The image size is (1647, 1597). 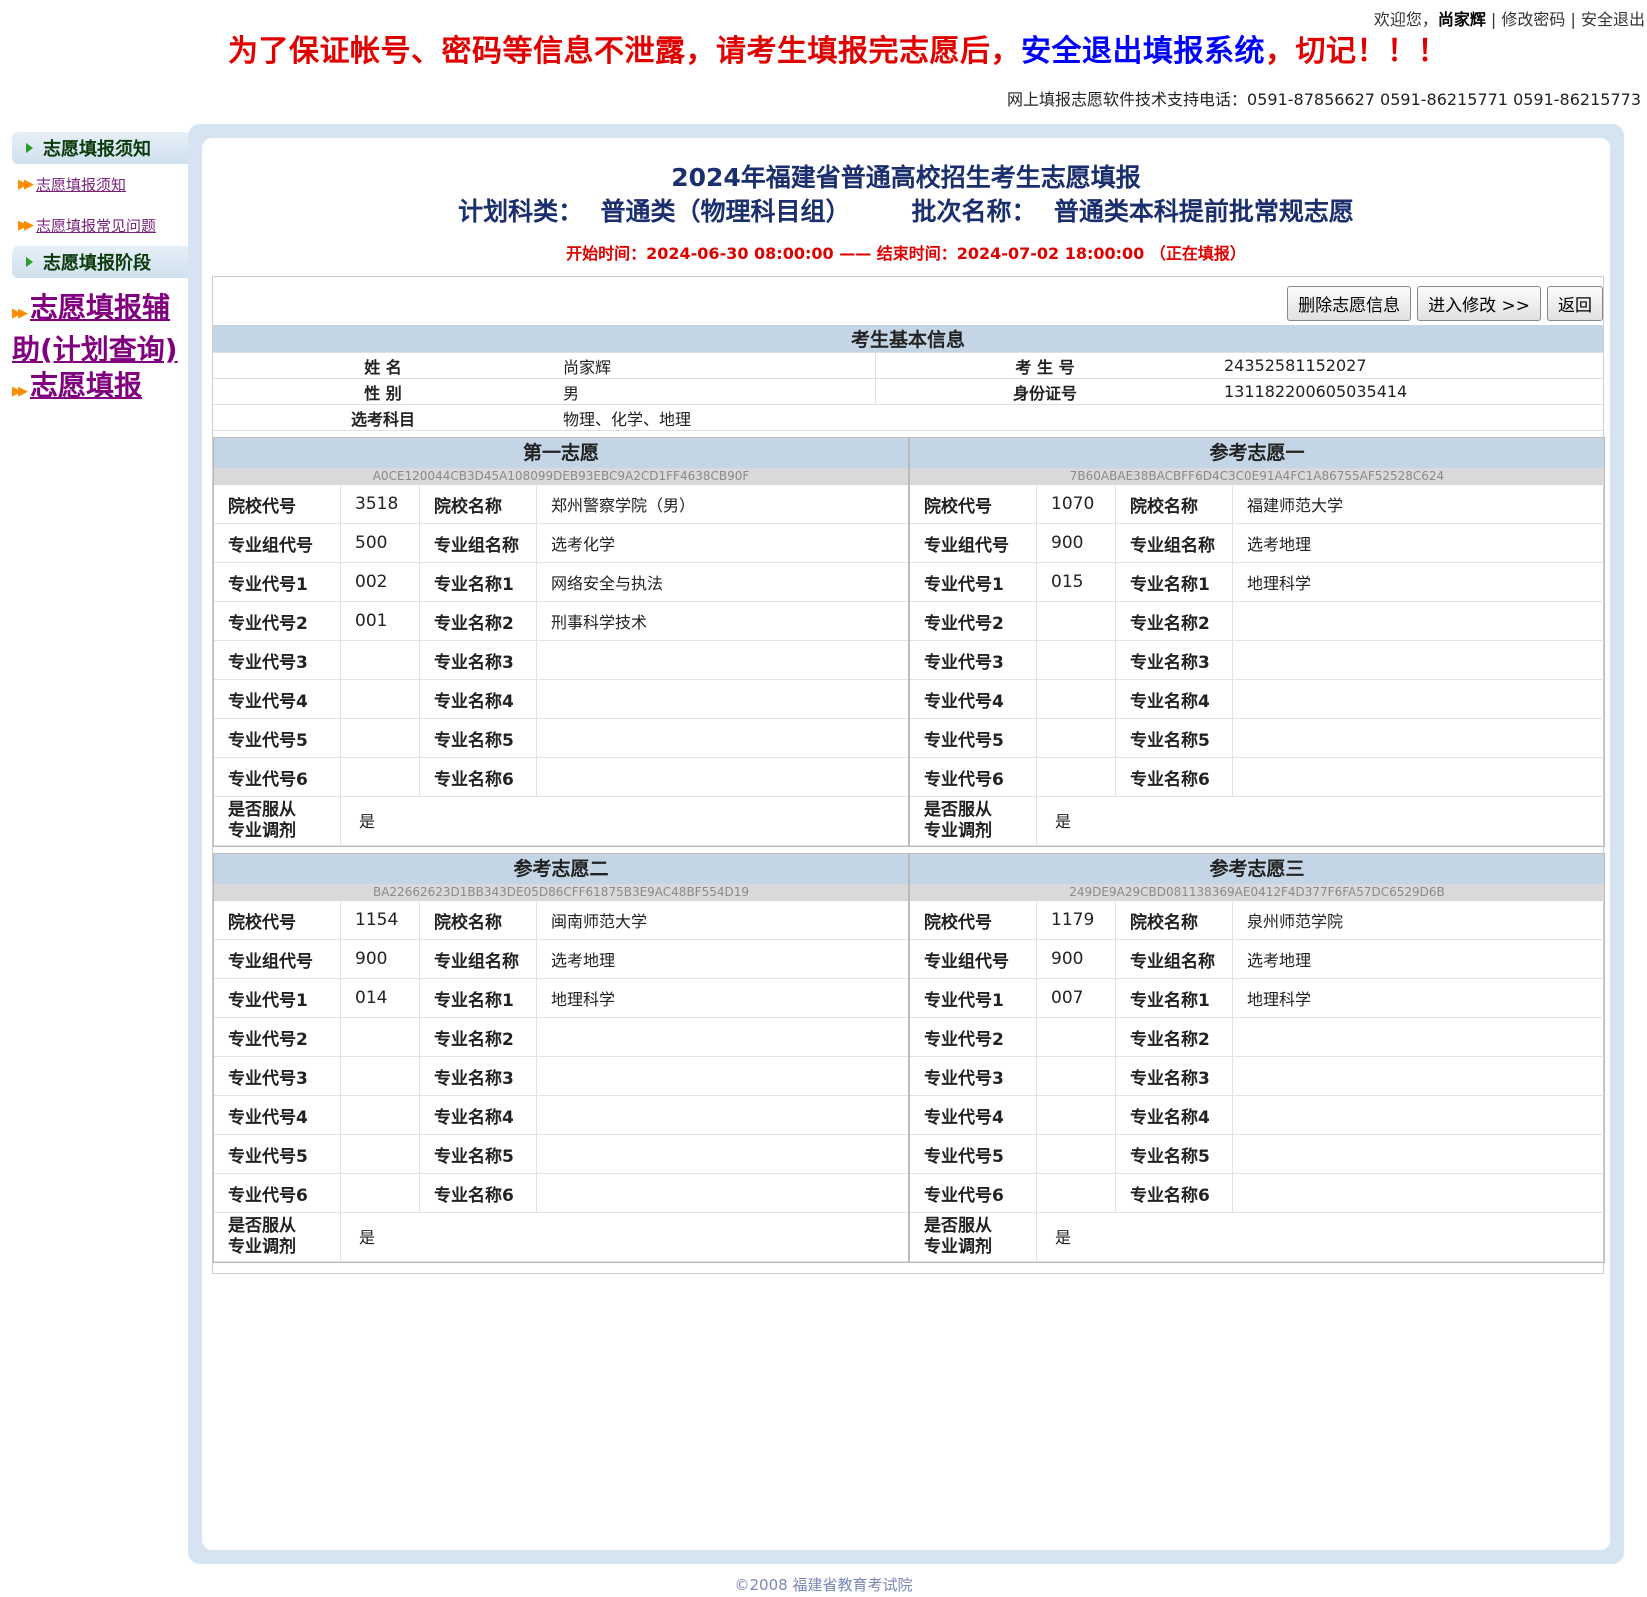 I want to click on exam-no-label: 考 生 号, so click(x=1044, y=365).